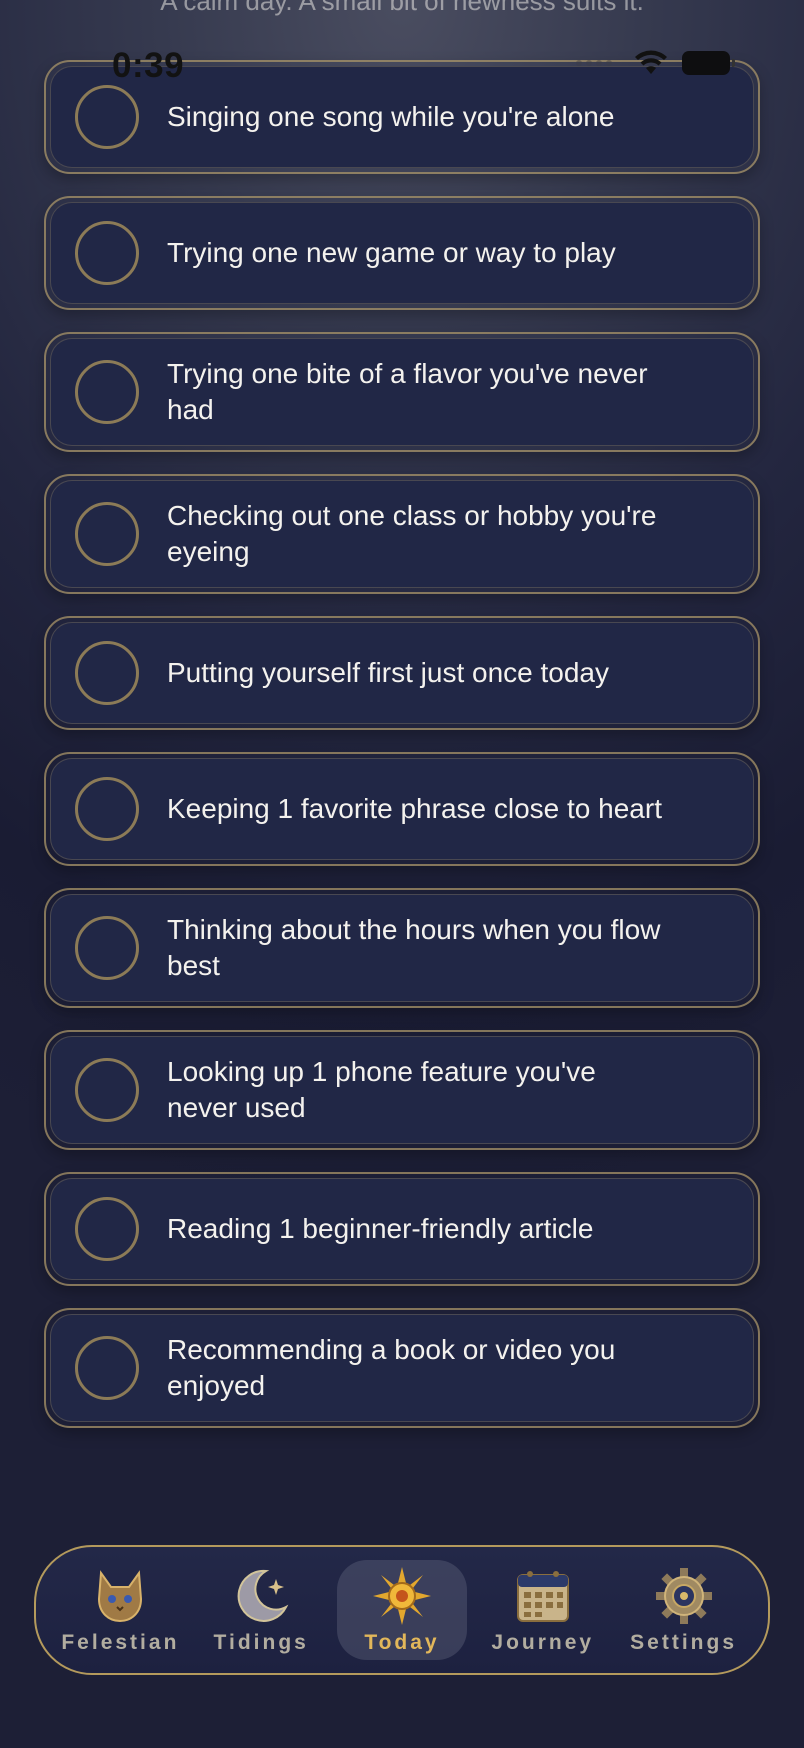 Image resolution: width=804 pixels, height=1748 pixels. Describe the element at coordinates (388, 672) in the screenshot. I see `task-label: Putting yourself first just once today` at that location.